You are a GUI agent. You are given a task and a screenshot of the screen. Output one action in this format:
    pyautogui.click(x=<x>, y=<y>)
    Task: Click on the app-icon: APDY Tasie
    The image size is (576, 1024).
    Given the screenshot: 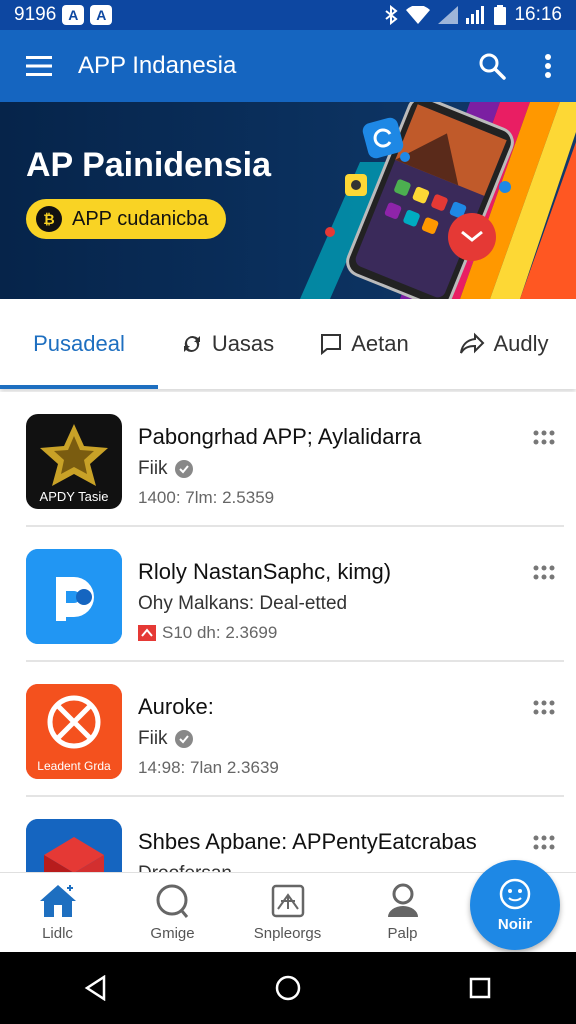 What is the action you would take?
    pyautogui.click(x=74, y=461)
    